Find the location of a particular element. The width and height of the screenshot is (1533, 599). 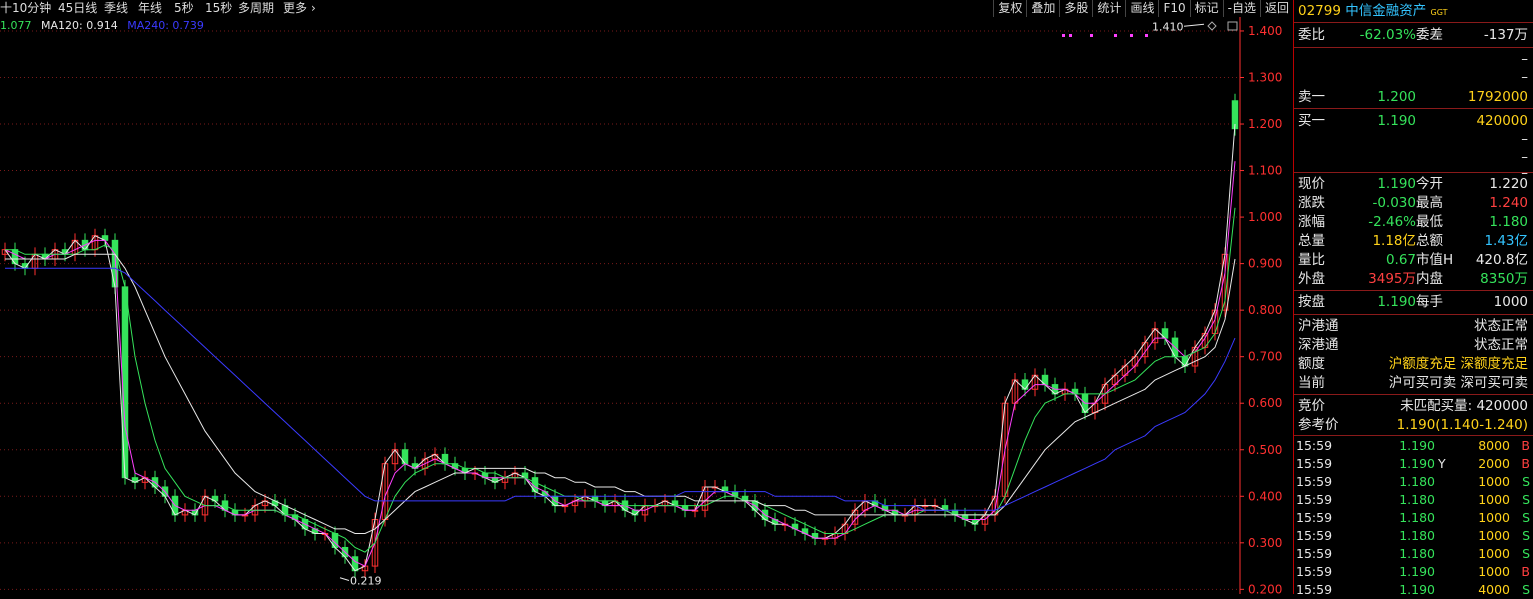

stat-label: 现价 is located at coordinates (1311, 184).